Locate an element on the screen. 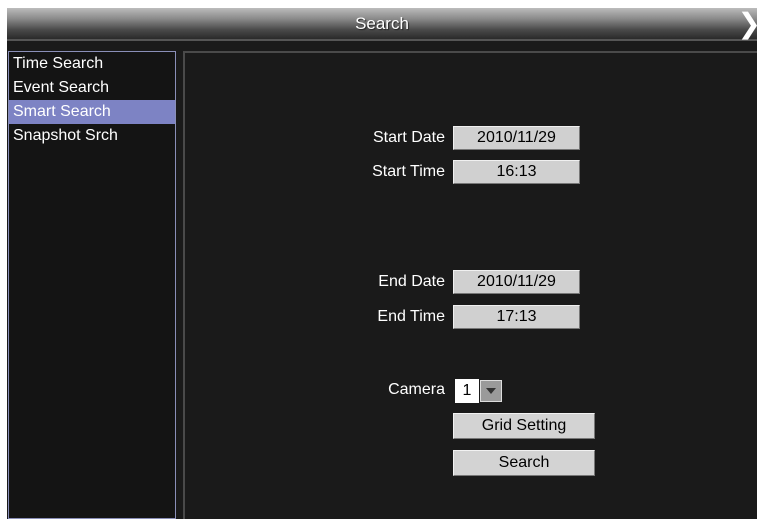 This screenshot has width=757, height=519. window-title: Search is located at coordinates (382, 23).